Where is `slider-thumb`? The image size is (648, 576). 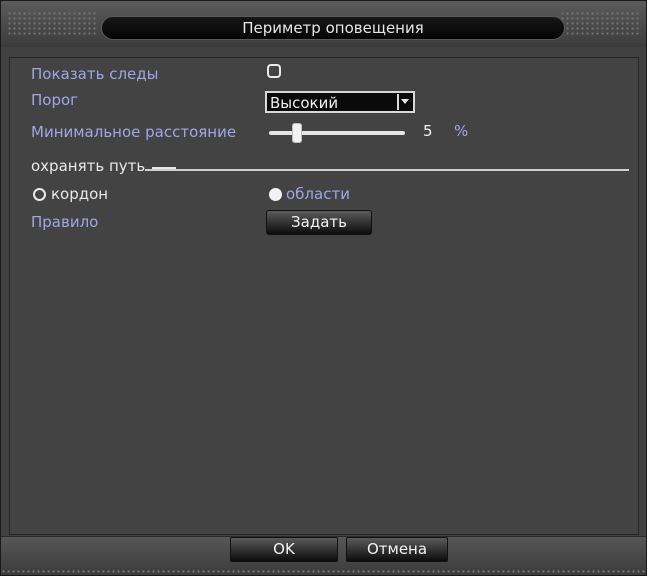 slider-thumb is located at coordinates (297, 133).